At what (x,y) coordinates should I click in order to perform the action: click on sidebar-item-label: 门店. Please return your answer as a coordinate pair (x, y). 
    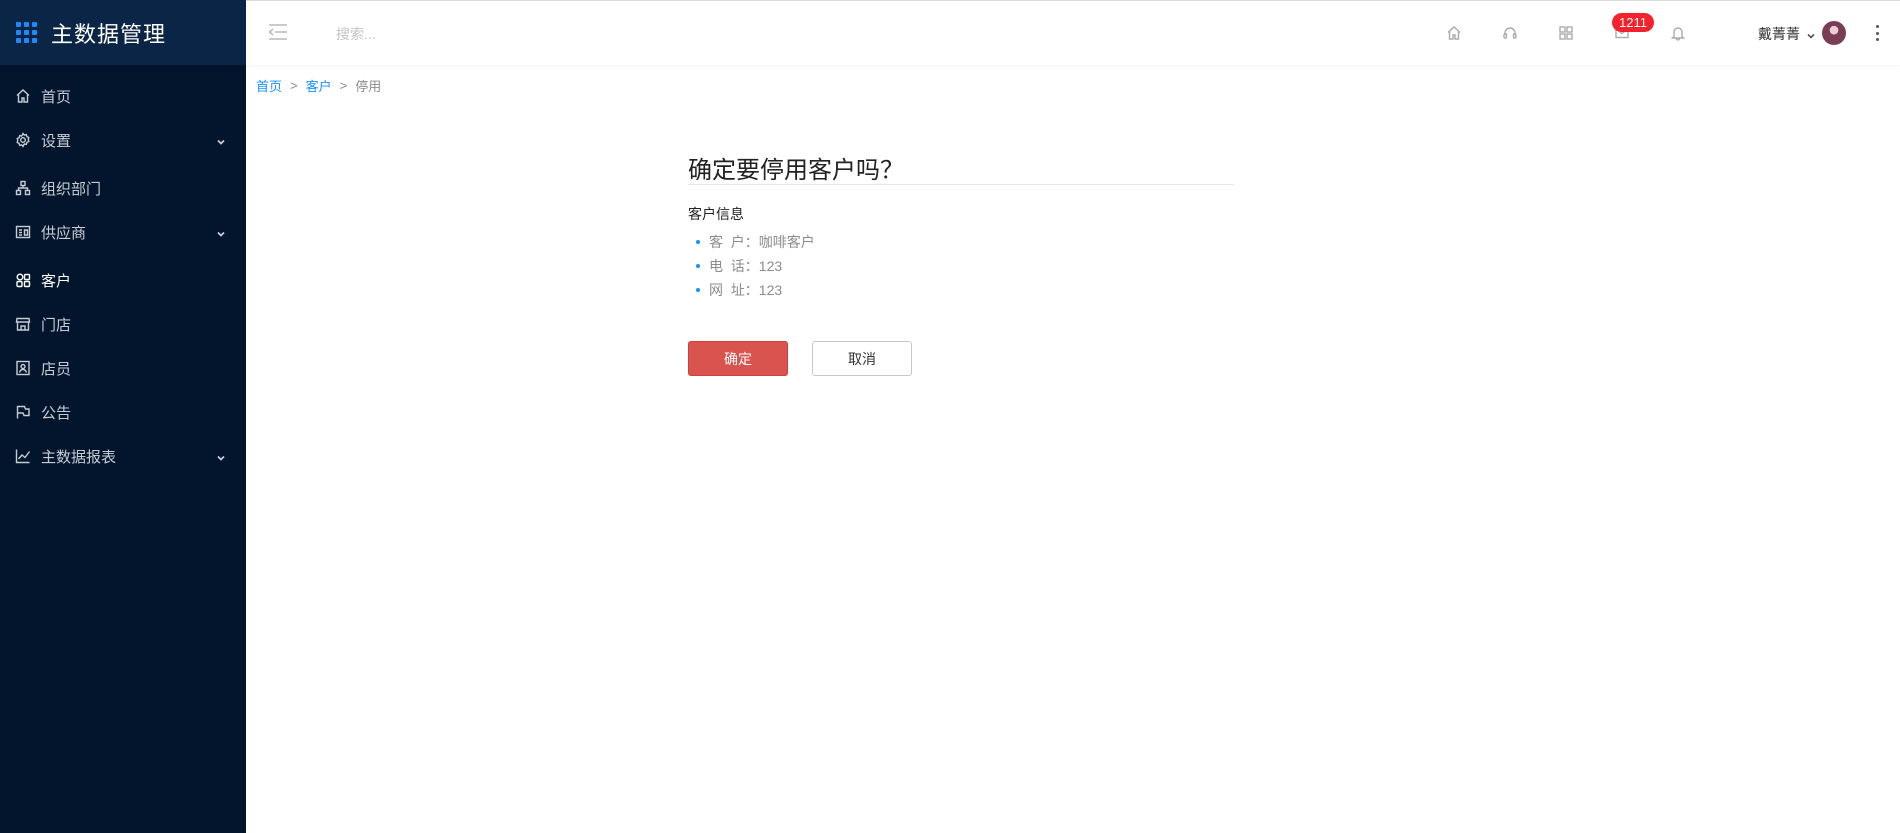
    Looking at the image, I should click on (56, 325).